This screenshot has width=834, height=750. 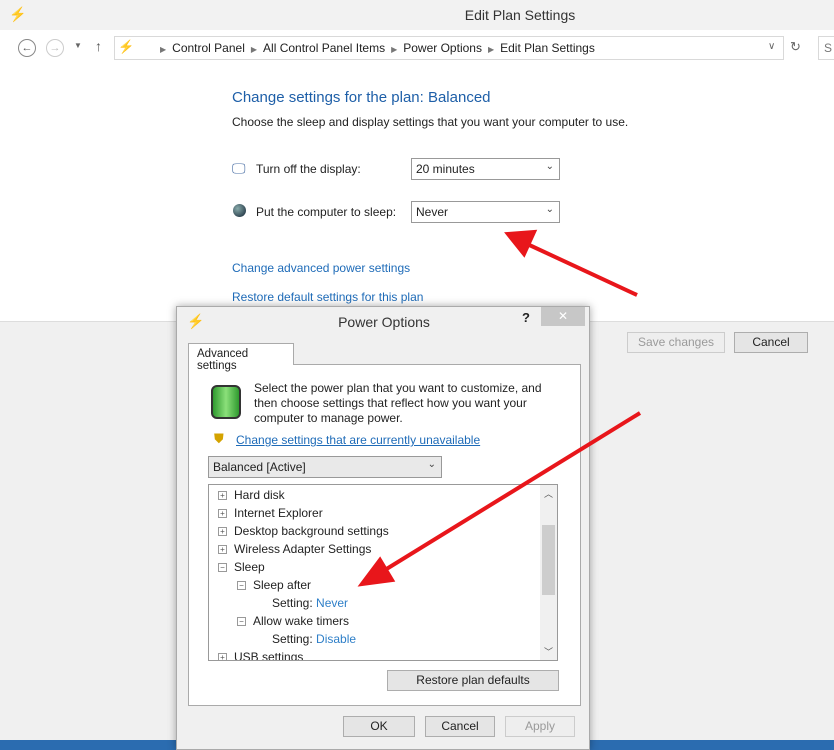 I want to click on red-arrow-1-head, so click(x=521, y=243).